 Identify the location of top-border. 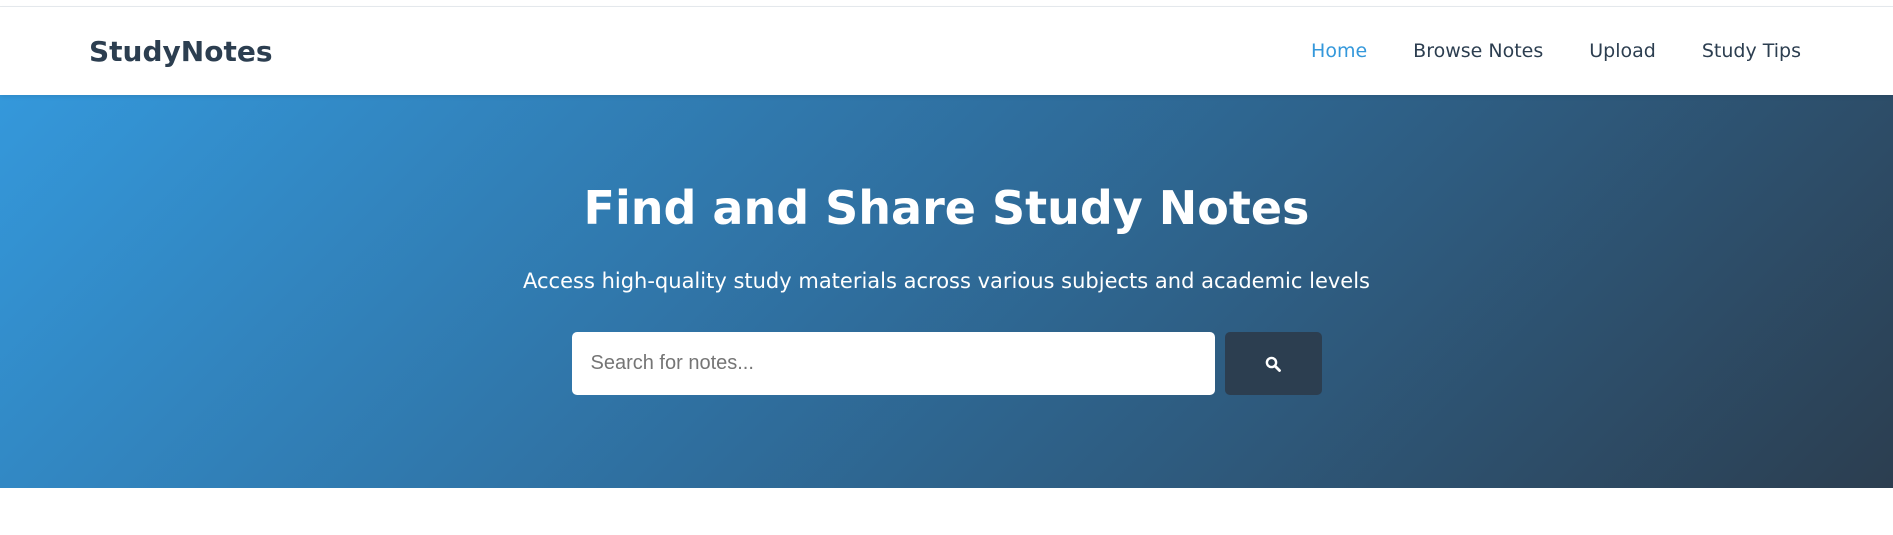
(946, 3).